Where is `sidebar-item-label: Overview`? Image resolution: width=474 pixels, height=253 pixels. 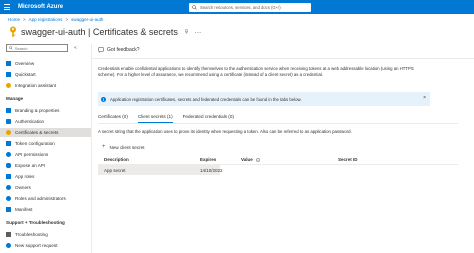
sidebar-item-label: Overview is located at coordinates (25, 63).